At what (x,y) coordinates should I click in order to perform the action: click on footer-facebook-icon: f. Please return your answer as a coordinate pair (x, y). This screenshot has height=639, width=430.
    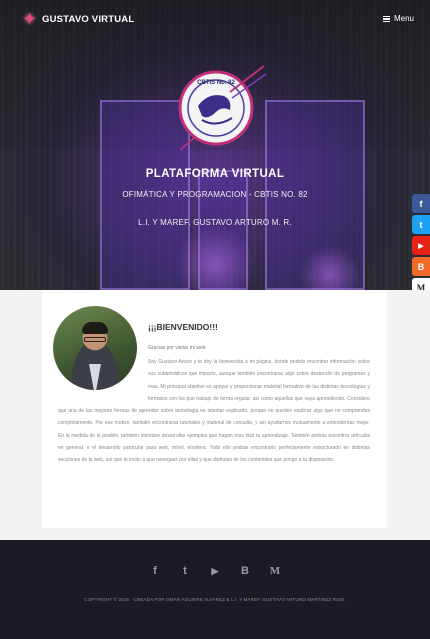
    Looking at the image, I should click on (155, 571).